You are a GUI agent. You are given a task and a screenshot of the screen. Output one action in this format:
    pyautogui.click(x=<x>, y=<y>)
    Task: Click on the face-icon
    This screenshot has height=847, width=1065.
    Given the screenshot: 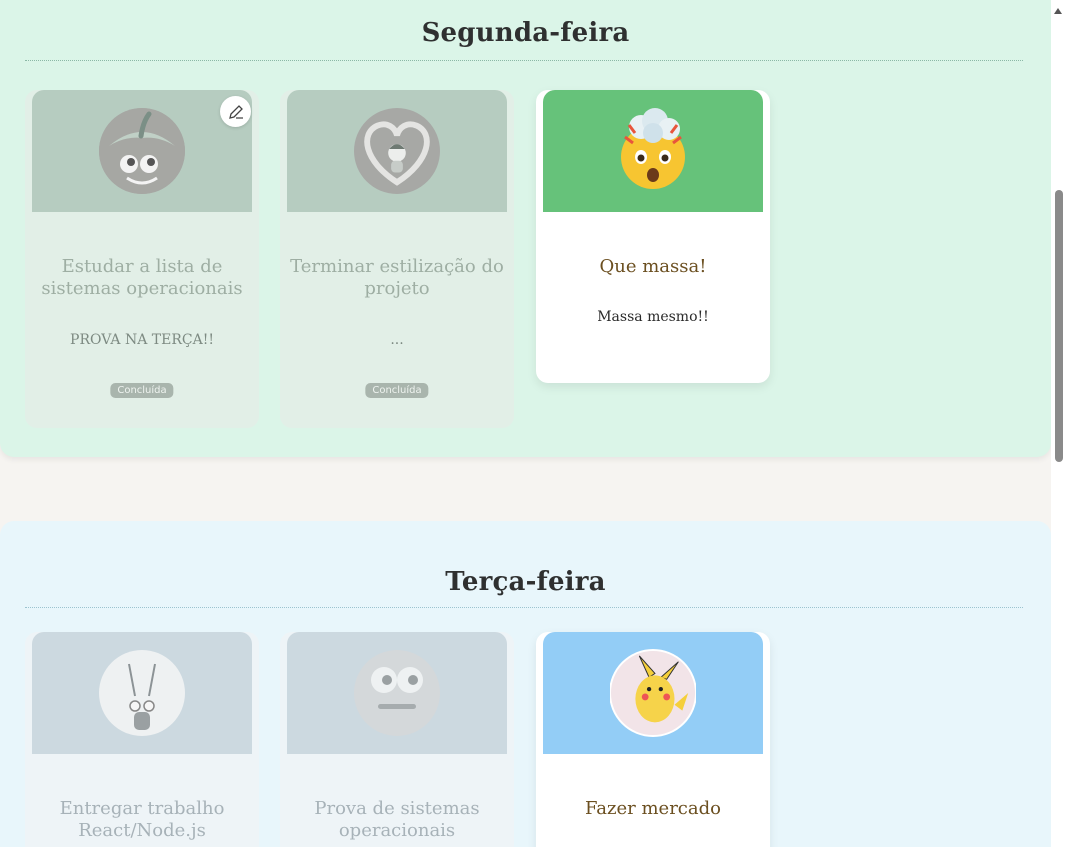 What is the action you would take?
    pyautogui.click(x=397, y=693)
    